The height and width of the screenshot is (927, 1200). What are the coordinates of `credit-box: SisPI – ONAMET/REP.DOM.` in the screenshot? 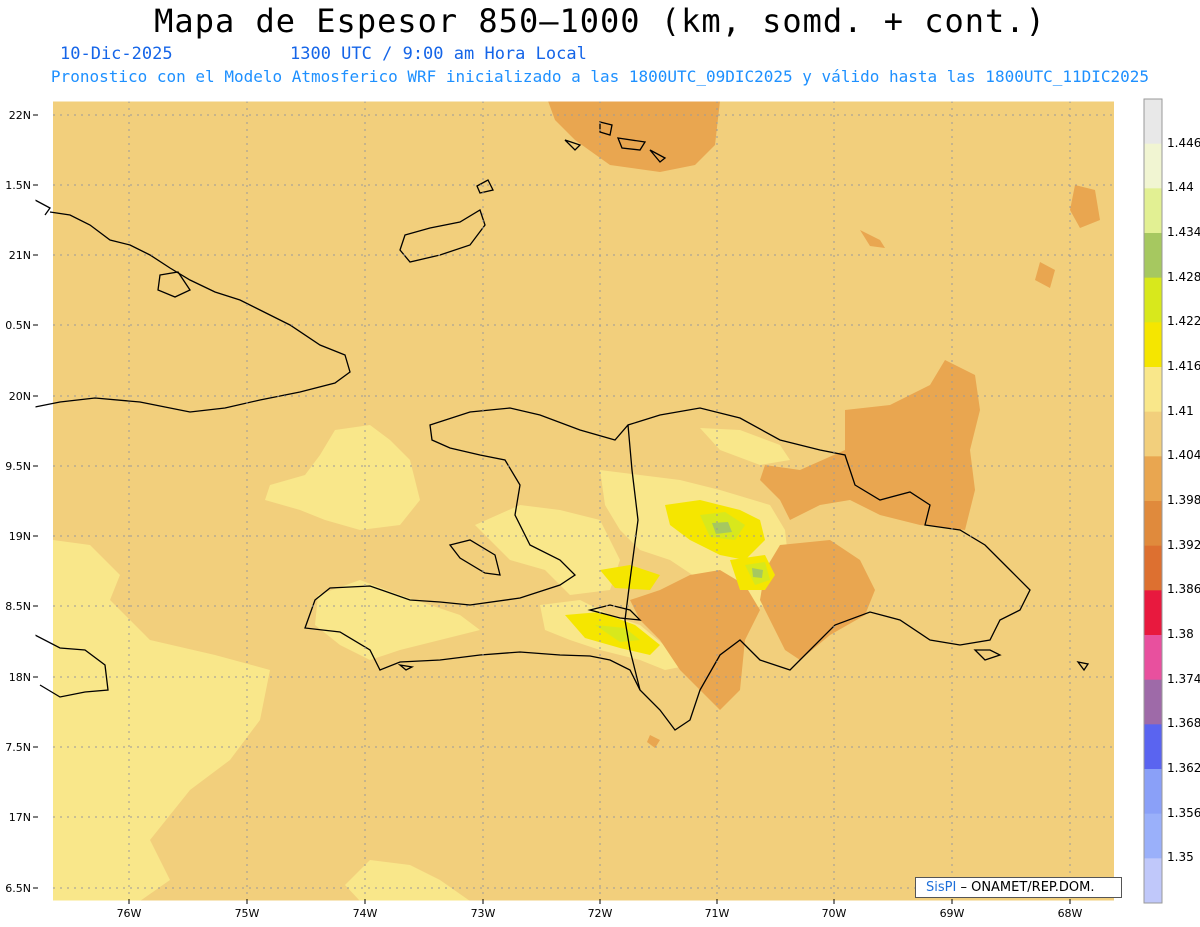 It's located at (1018, 887).